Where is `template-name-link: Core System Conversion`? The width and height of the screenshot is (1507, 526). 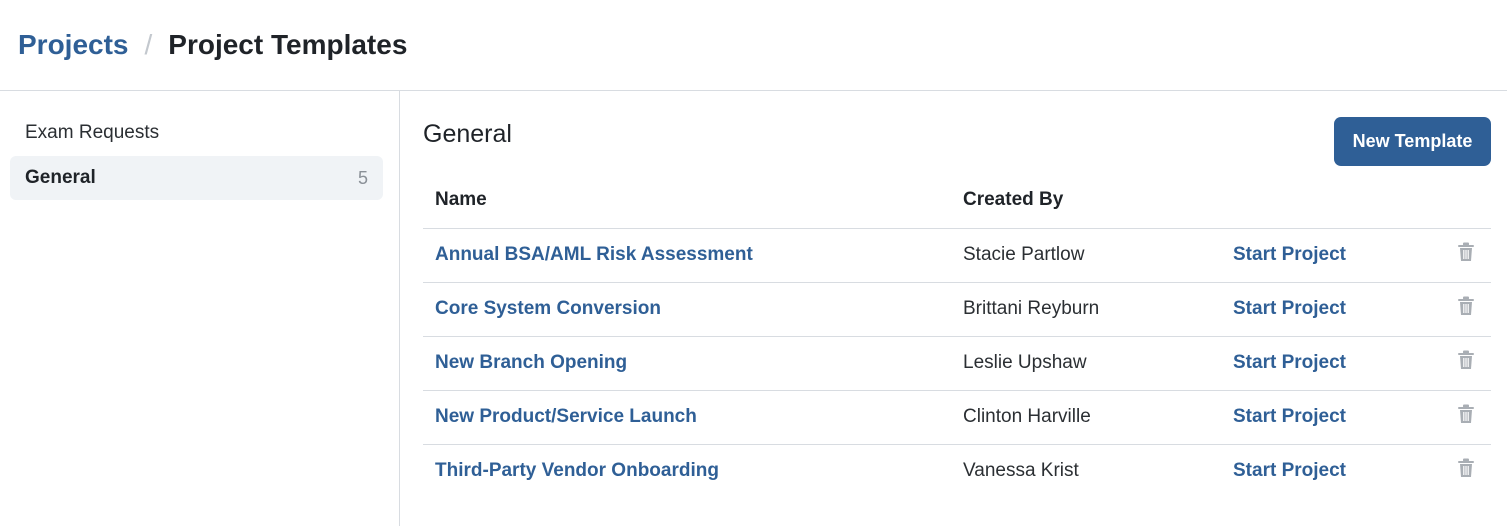 template-name-link: Core System Conversion is located at coordinates (548, 308).